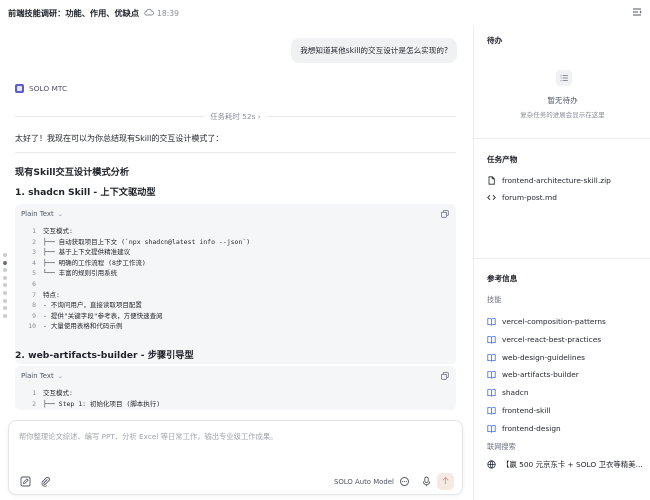  I want to click on panel-toggle-icon, so click(637, 12).